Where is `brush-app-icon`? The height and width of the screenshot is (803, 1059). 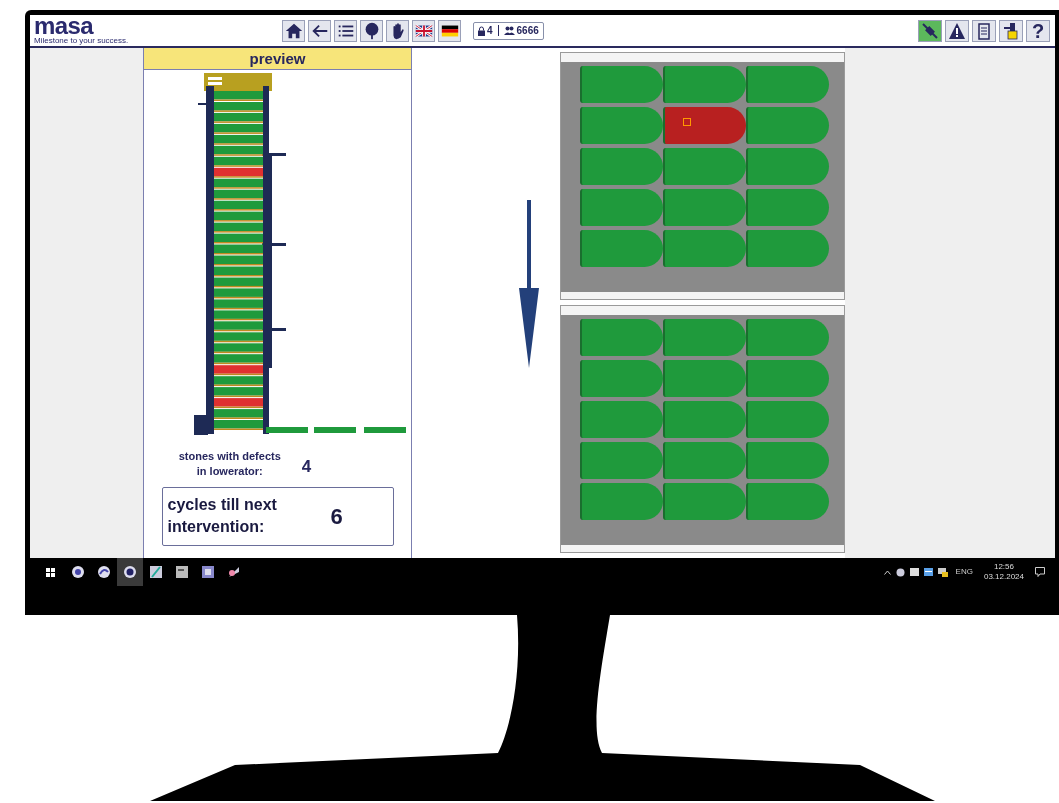 brush-app-icon is located at coordinates (234, 572).